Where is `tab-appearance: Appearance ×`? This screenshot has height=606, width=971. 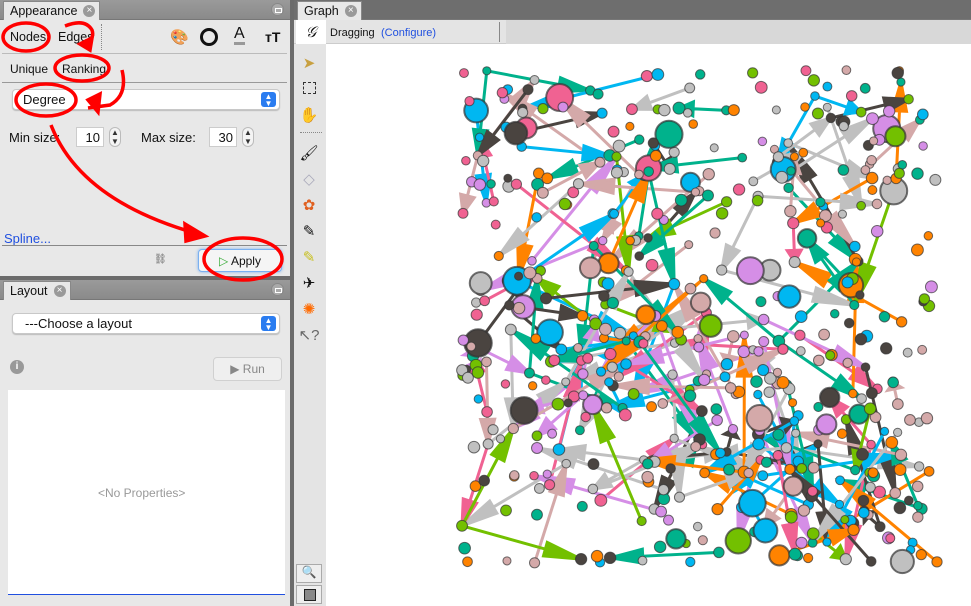 tab-appearance: Appearance × is located at coordinates (52, 10).